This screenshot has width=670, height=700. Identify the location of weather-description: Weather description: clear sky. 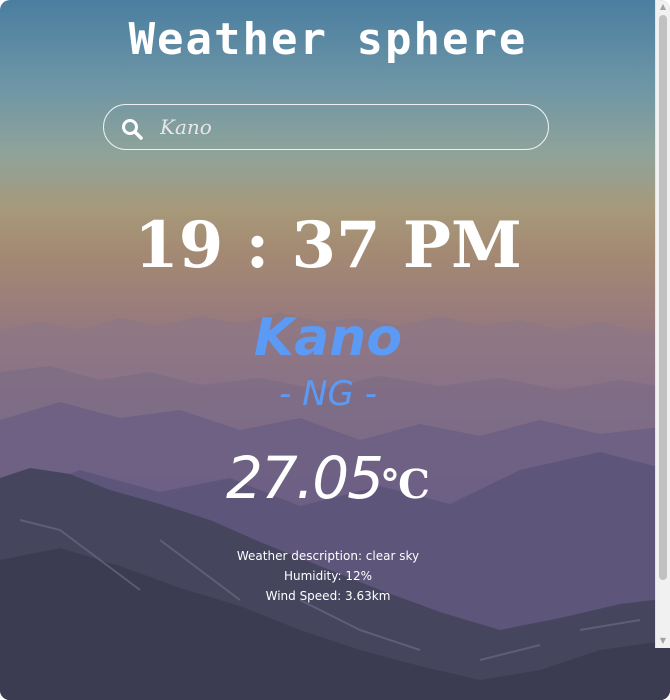
(328, 556).